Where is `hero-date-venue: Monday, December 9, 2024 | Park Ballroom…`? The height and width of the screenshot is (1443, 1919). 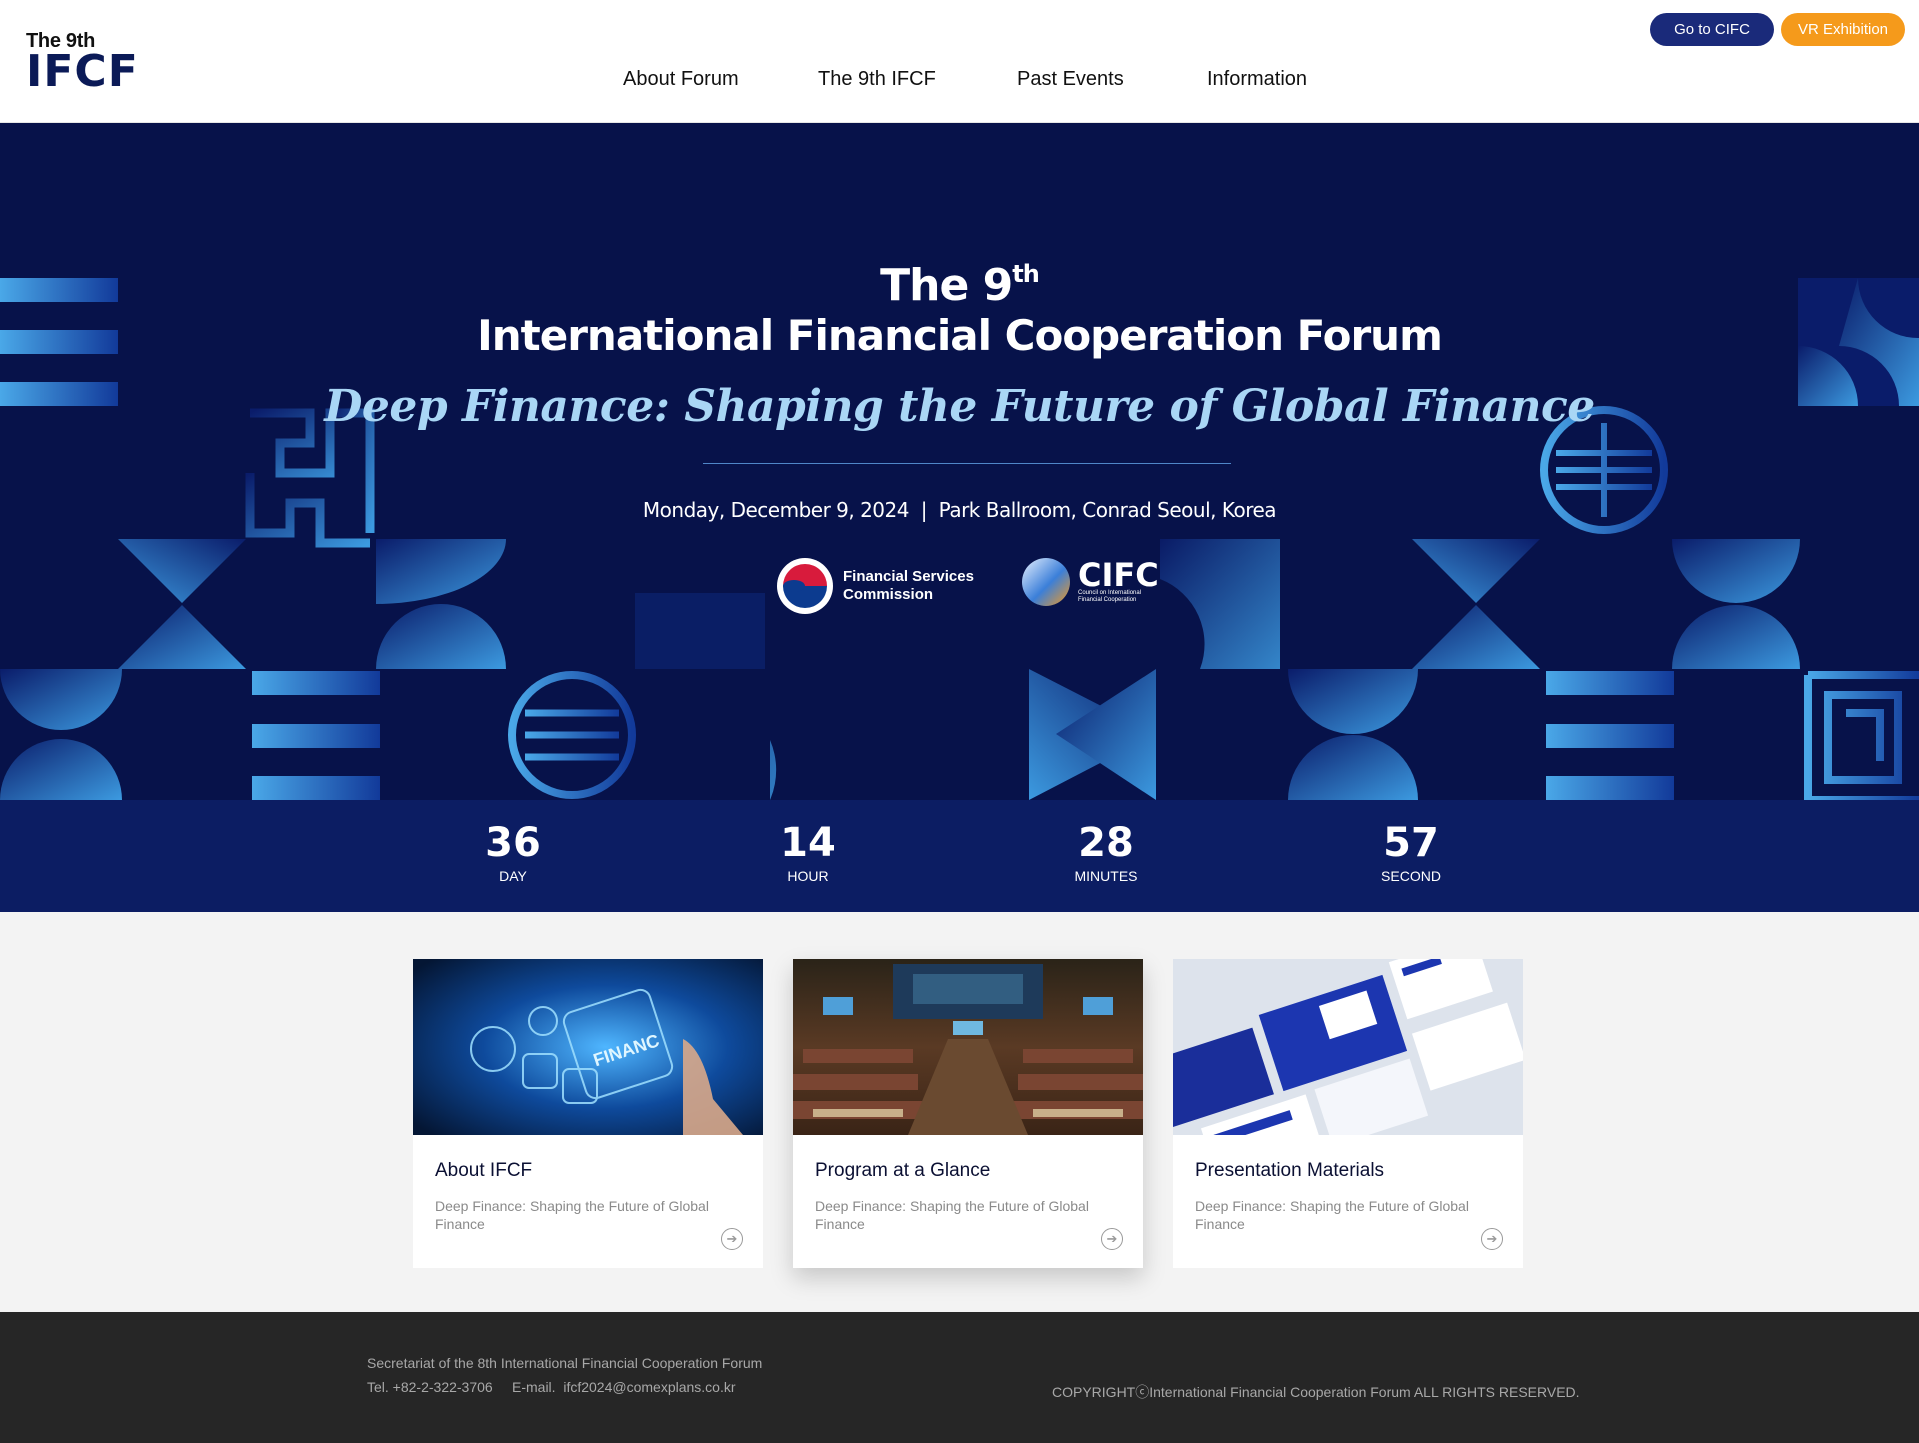 hero-date-venue: Monday, December 9, 2024 | Park Ballroom… is located at coordinates (959, 510).